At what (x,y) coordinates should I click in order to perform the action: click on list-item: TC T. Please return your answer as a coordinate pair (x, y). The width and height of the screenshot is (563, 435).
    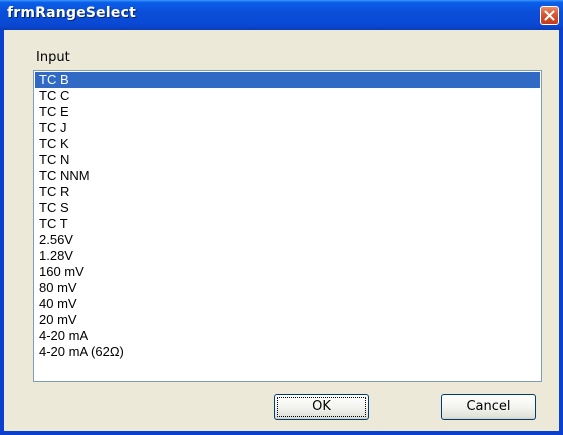
    Looking at the image, I should click on (287, 224).